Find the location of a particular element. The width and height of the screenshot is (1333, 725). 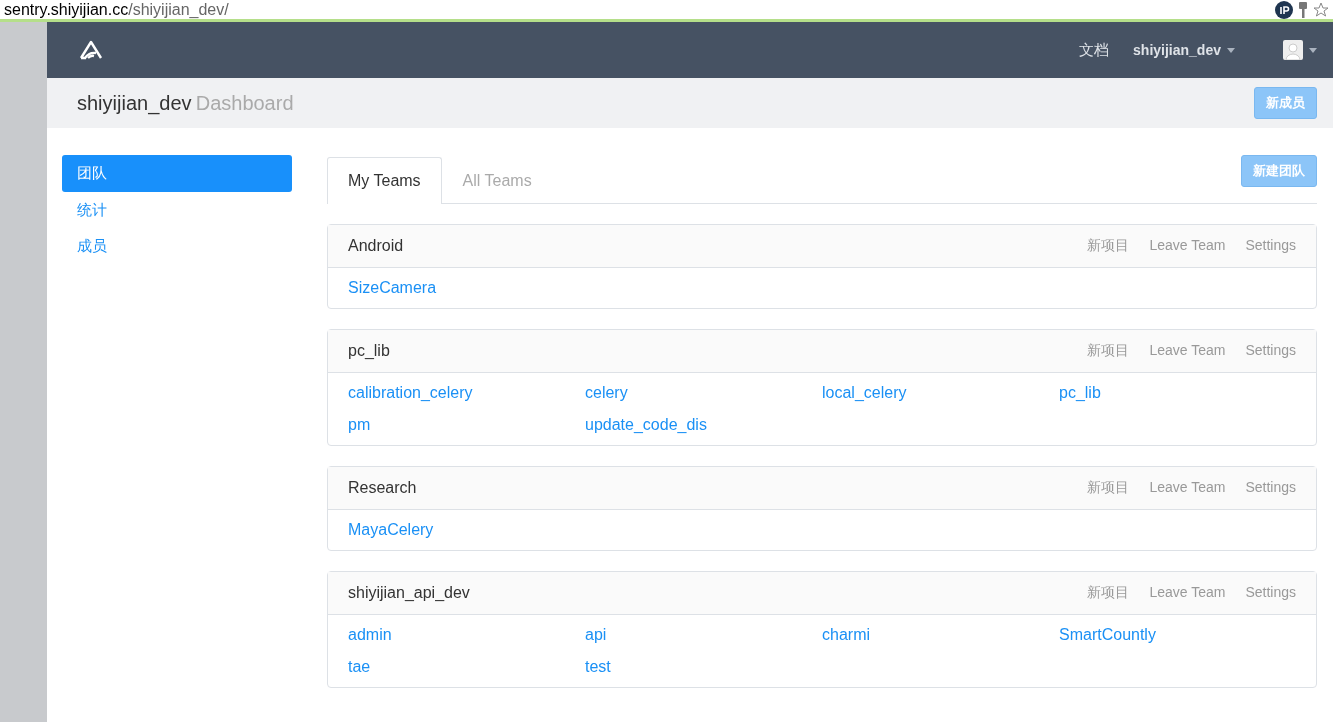

new-team-button: 新建团队 is located at coordinates (1279, 171).